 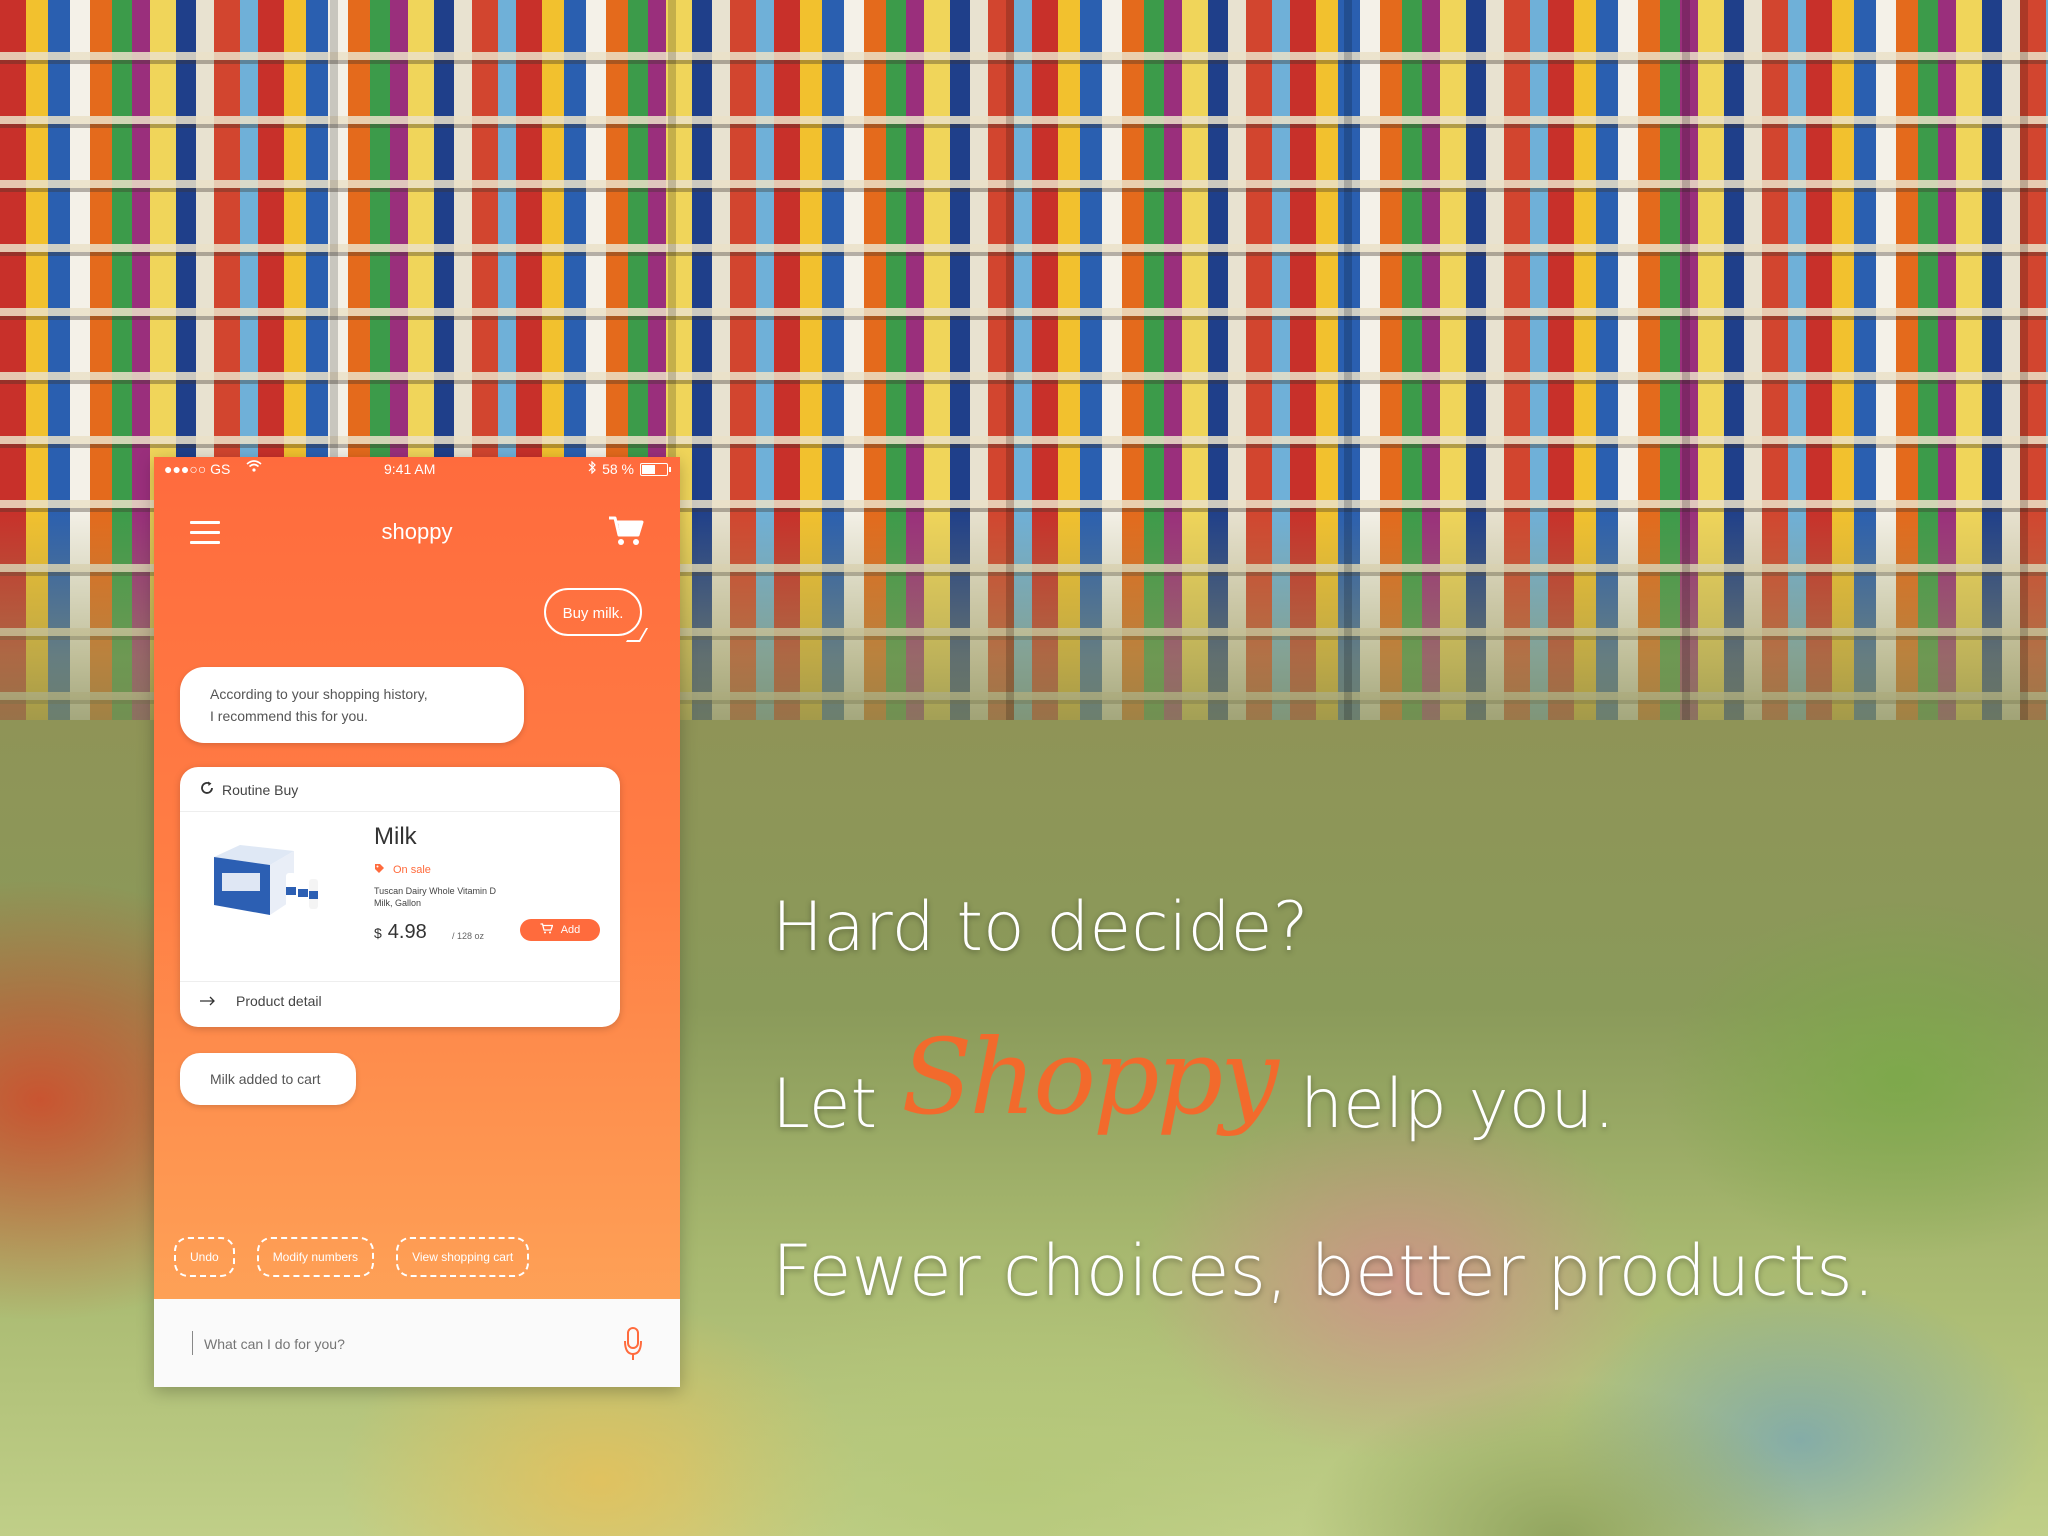 What do you see at coordinates (468, 936) in the screenshot?
I see `price-unit: / 128 oz` at bounding box center [468, 936].